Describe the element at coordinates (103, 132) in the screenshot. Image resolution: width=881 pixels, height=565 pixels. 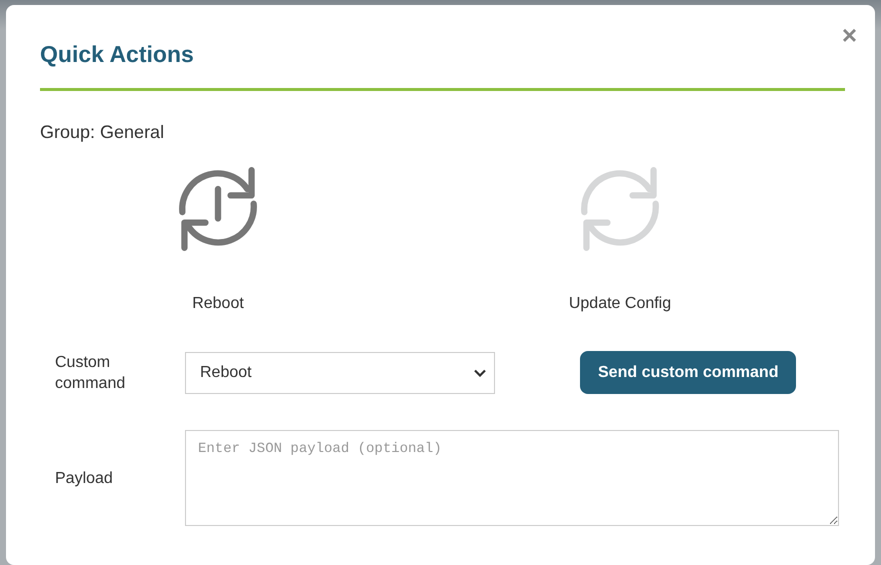
I see `group-label: Group: General` at that location.